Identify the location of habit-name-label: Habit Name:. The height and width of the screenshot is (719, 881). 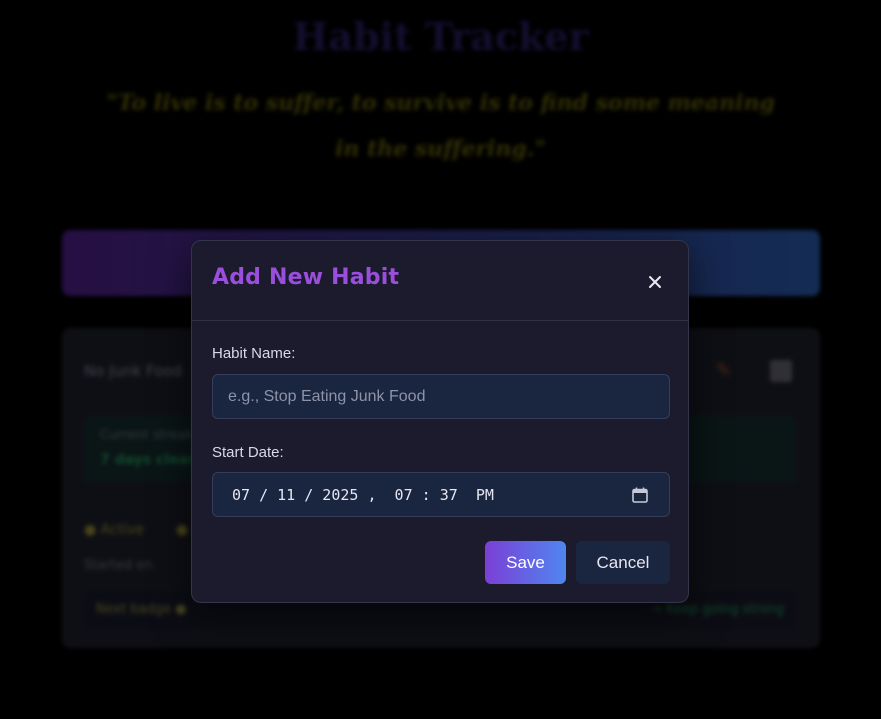
(254, 353).